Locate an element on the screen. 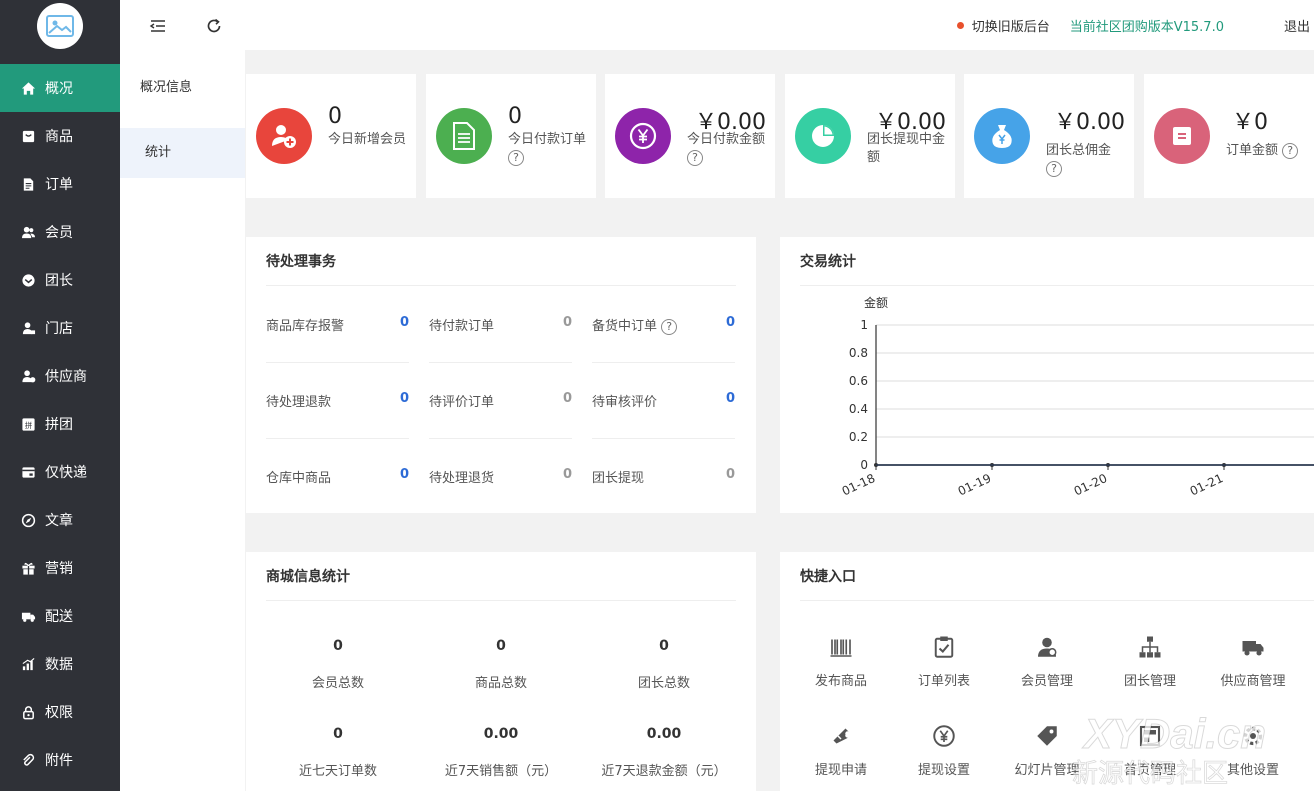  stat-label: 订单金额 is located at coordinates (1252, 150).